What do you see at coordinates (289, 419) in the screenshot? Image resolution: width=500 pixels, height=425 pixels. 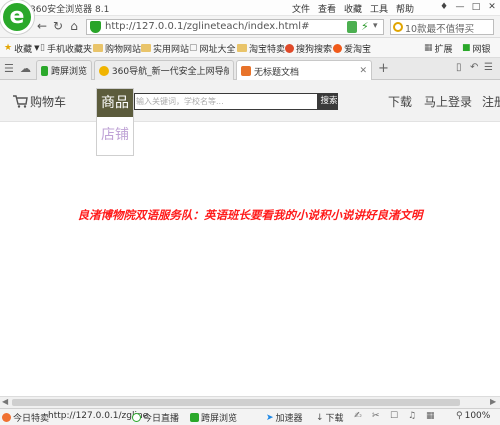 I see `status-label: 加速器` at bounding box center [289, 419].